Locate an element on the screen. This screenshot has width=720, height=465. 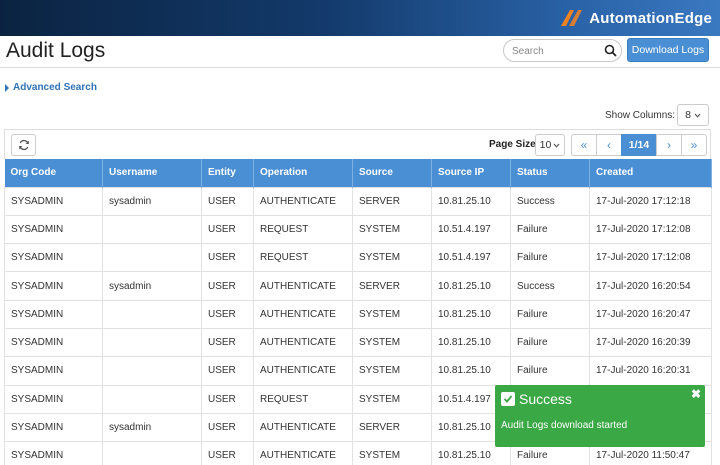
toast-title: Success is located at coordinates (536, 399).